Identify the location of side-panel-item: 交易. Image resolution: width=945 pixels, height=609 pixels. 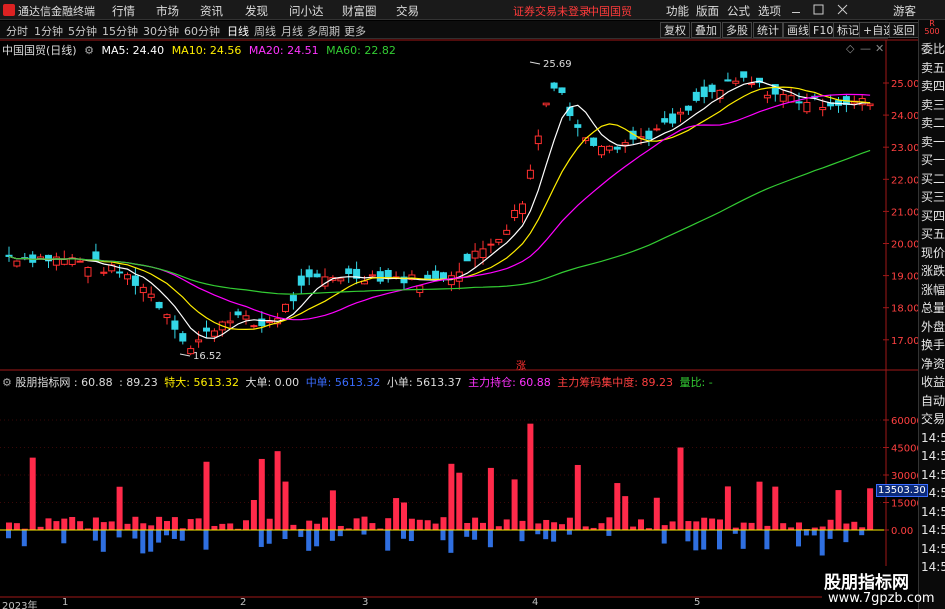
(933, 419).